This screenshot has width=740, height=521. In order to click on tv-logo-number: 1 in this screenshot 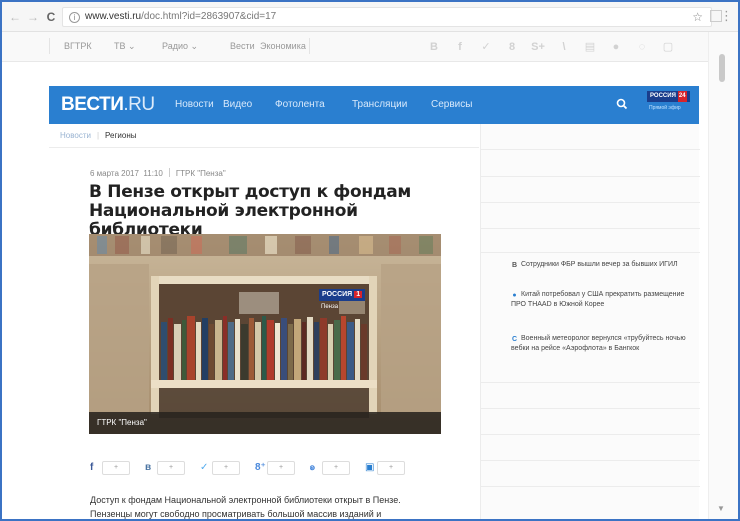, I will do `click(358, 294)`.